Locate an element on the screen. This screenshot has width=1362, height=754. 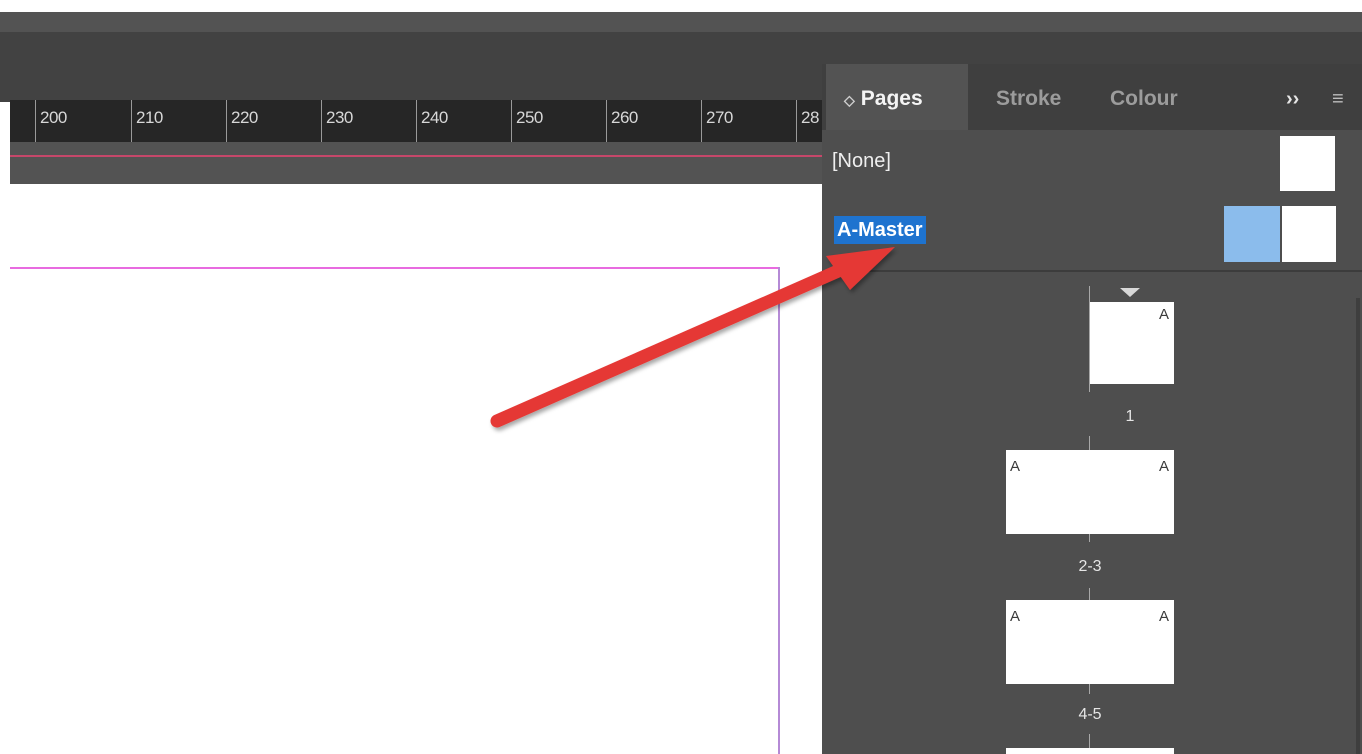
application-bar is located at coordinates (681, 22).